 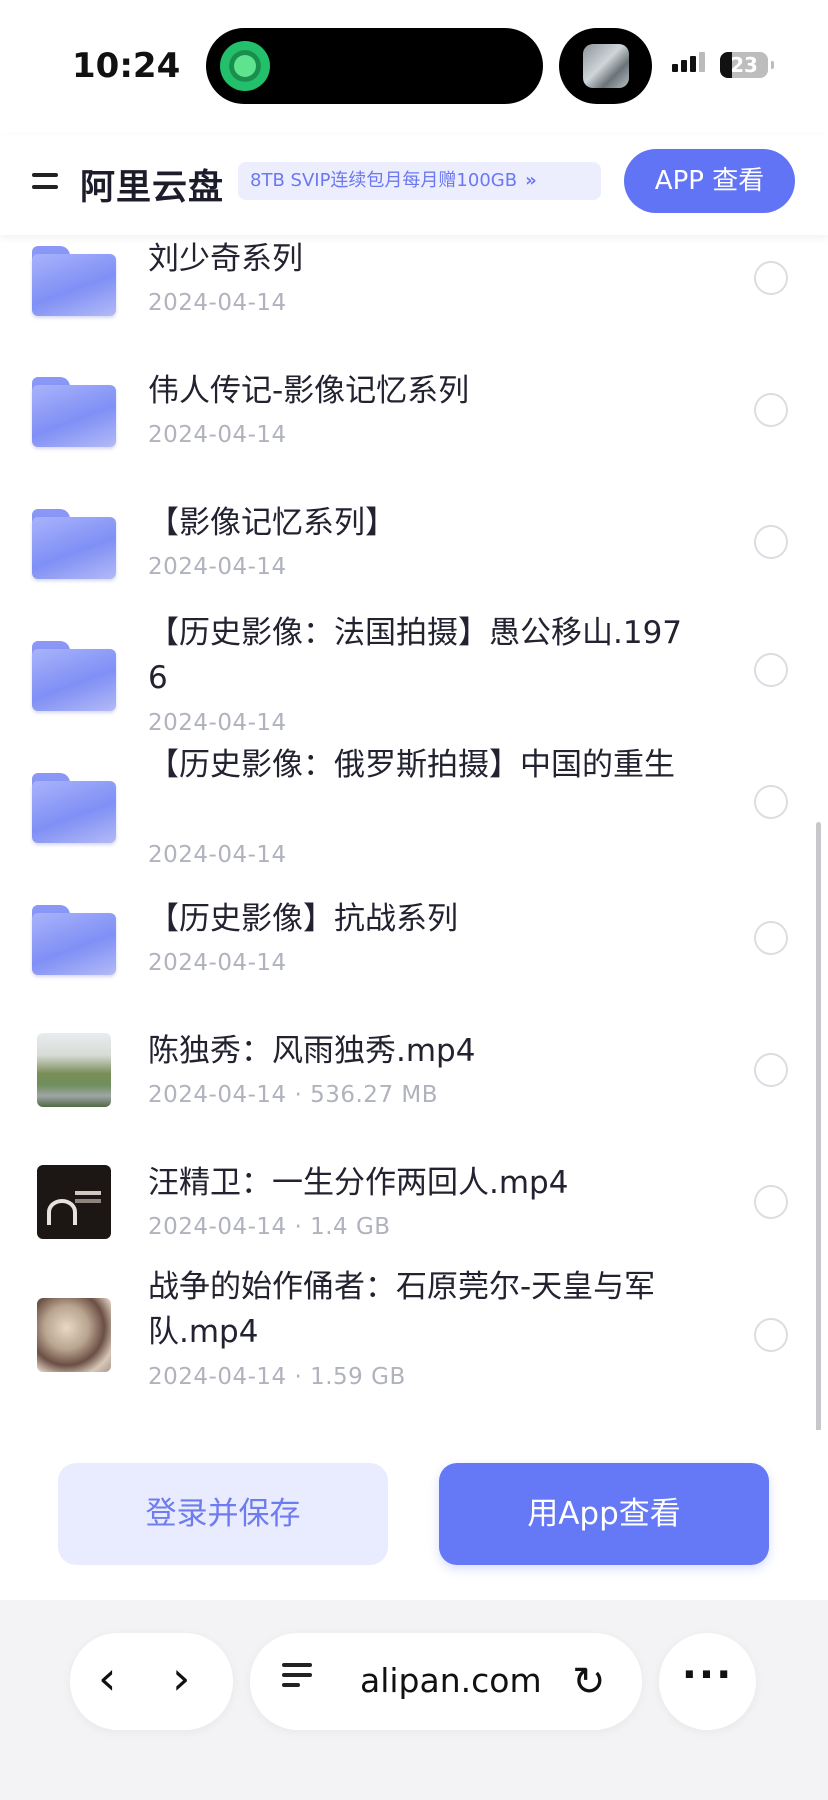 I want to click on url-text: alipan.com, so click(x=451, y=1680).